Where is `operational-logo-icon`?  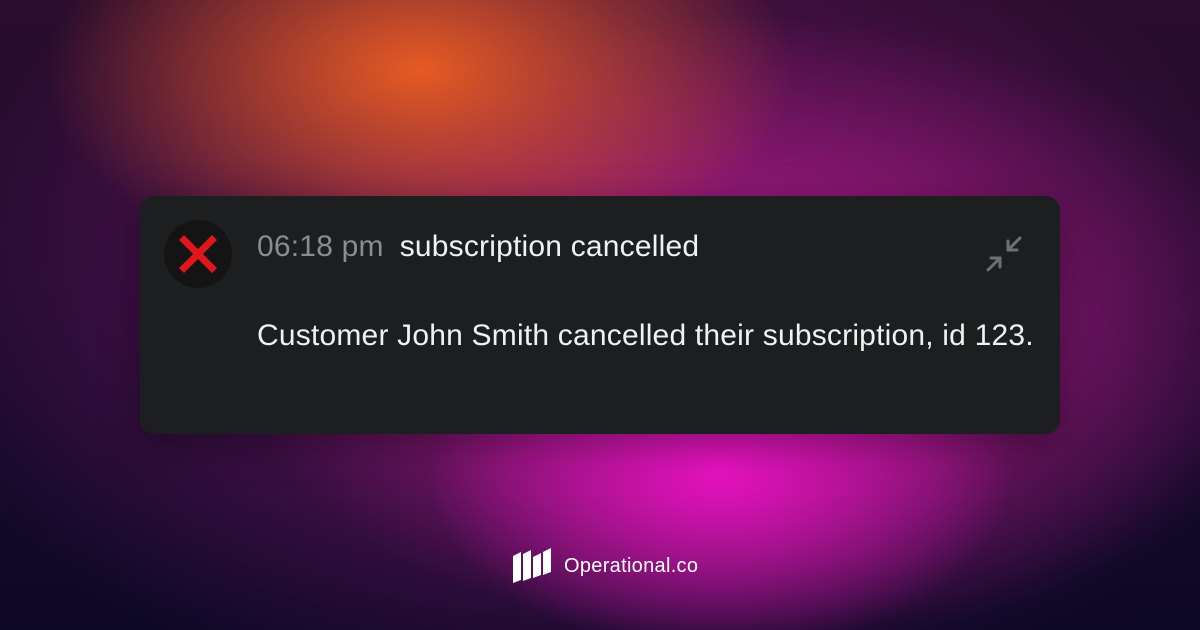
operational-logo-icon is located at coordinates (532, 565).